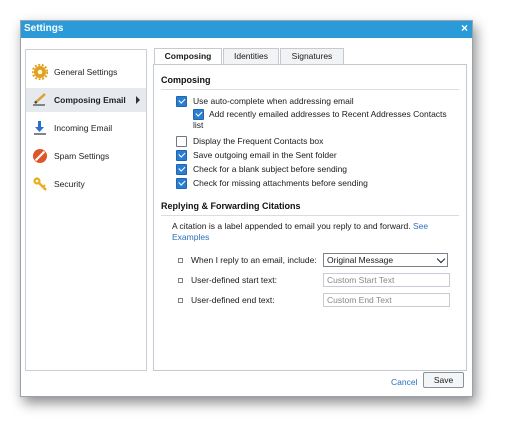 The height and width of the screenshot is (436, 510). What do you see at coordinates (312, 56) in the screenshot?
I see `tab-signatures: Signatures` at bounding box center [312, 56].